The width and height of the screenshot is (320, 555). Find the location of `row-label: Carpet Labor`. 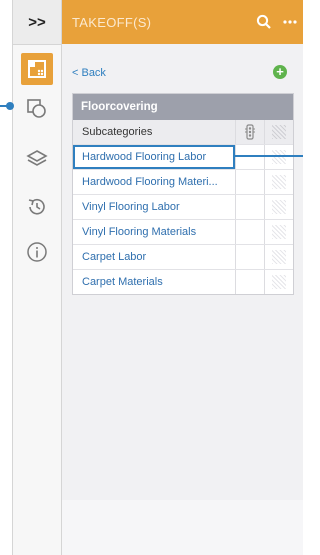

row-label: Carpet Labor is located at coordinates (154, 257).